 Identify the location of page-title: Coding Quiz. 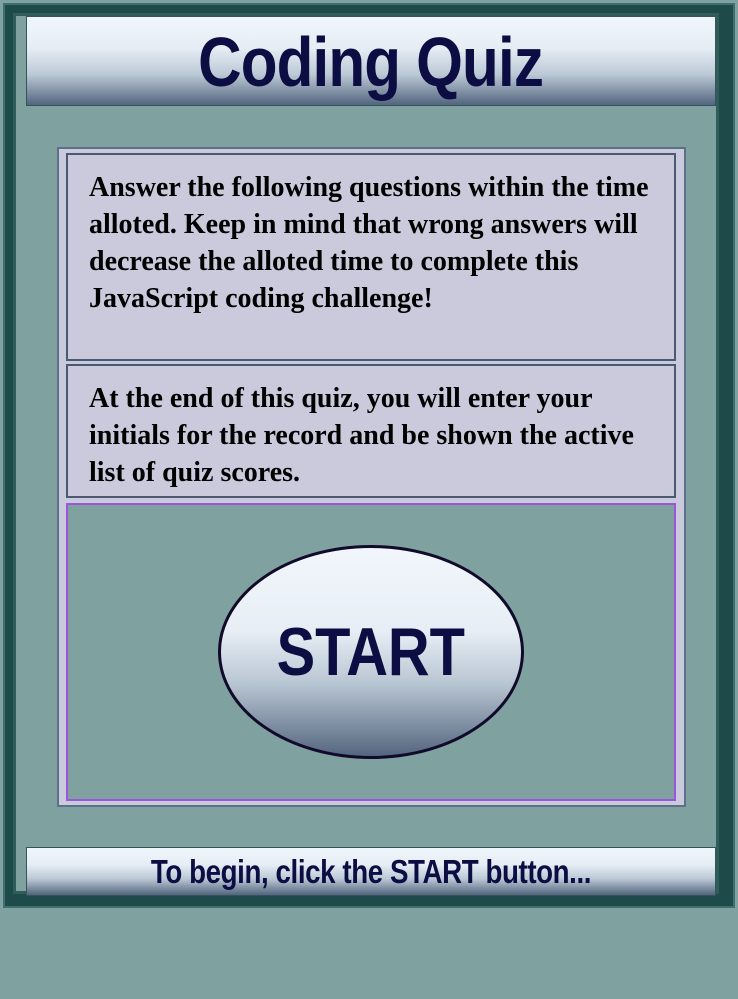
(371, 62).